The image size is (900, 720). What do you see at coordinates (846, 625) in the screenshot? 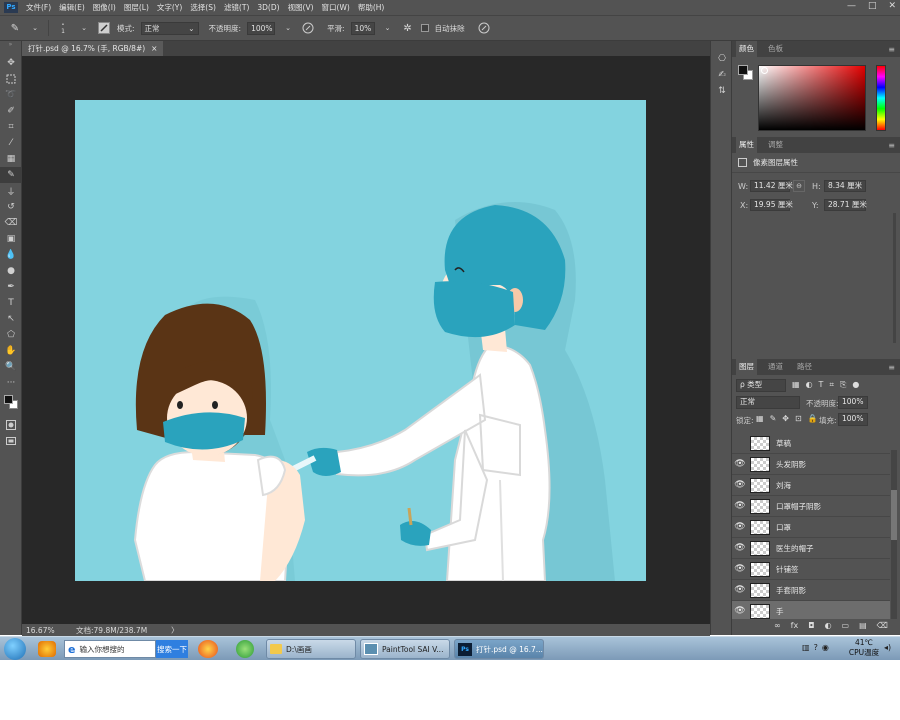
I see `group-icon: ▭` at bounding box center [846, 625].